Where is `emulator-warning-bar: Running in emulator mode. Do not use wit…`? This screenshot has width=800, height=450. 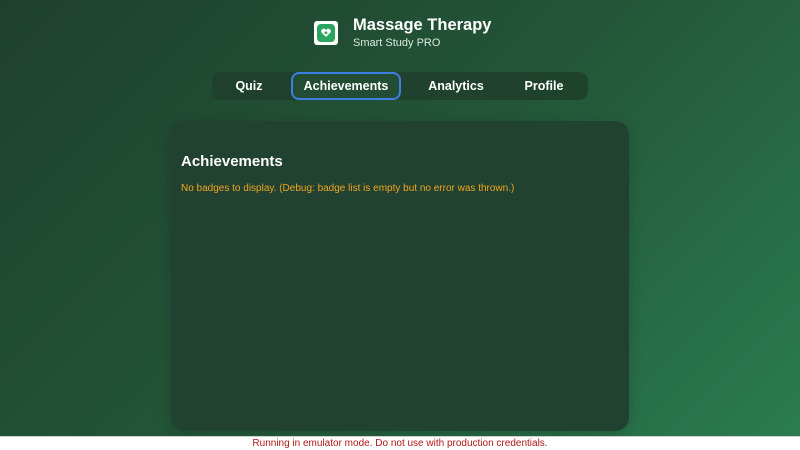 emulator-warning-bar: Running in emulator mode. Do not use wit… is located at coordinates (400, 443).